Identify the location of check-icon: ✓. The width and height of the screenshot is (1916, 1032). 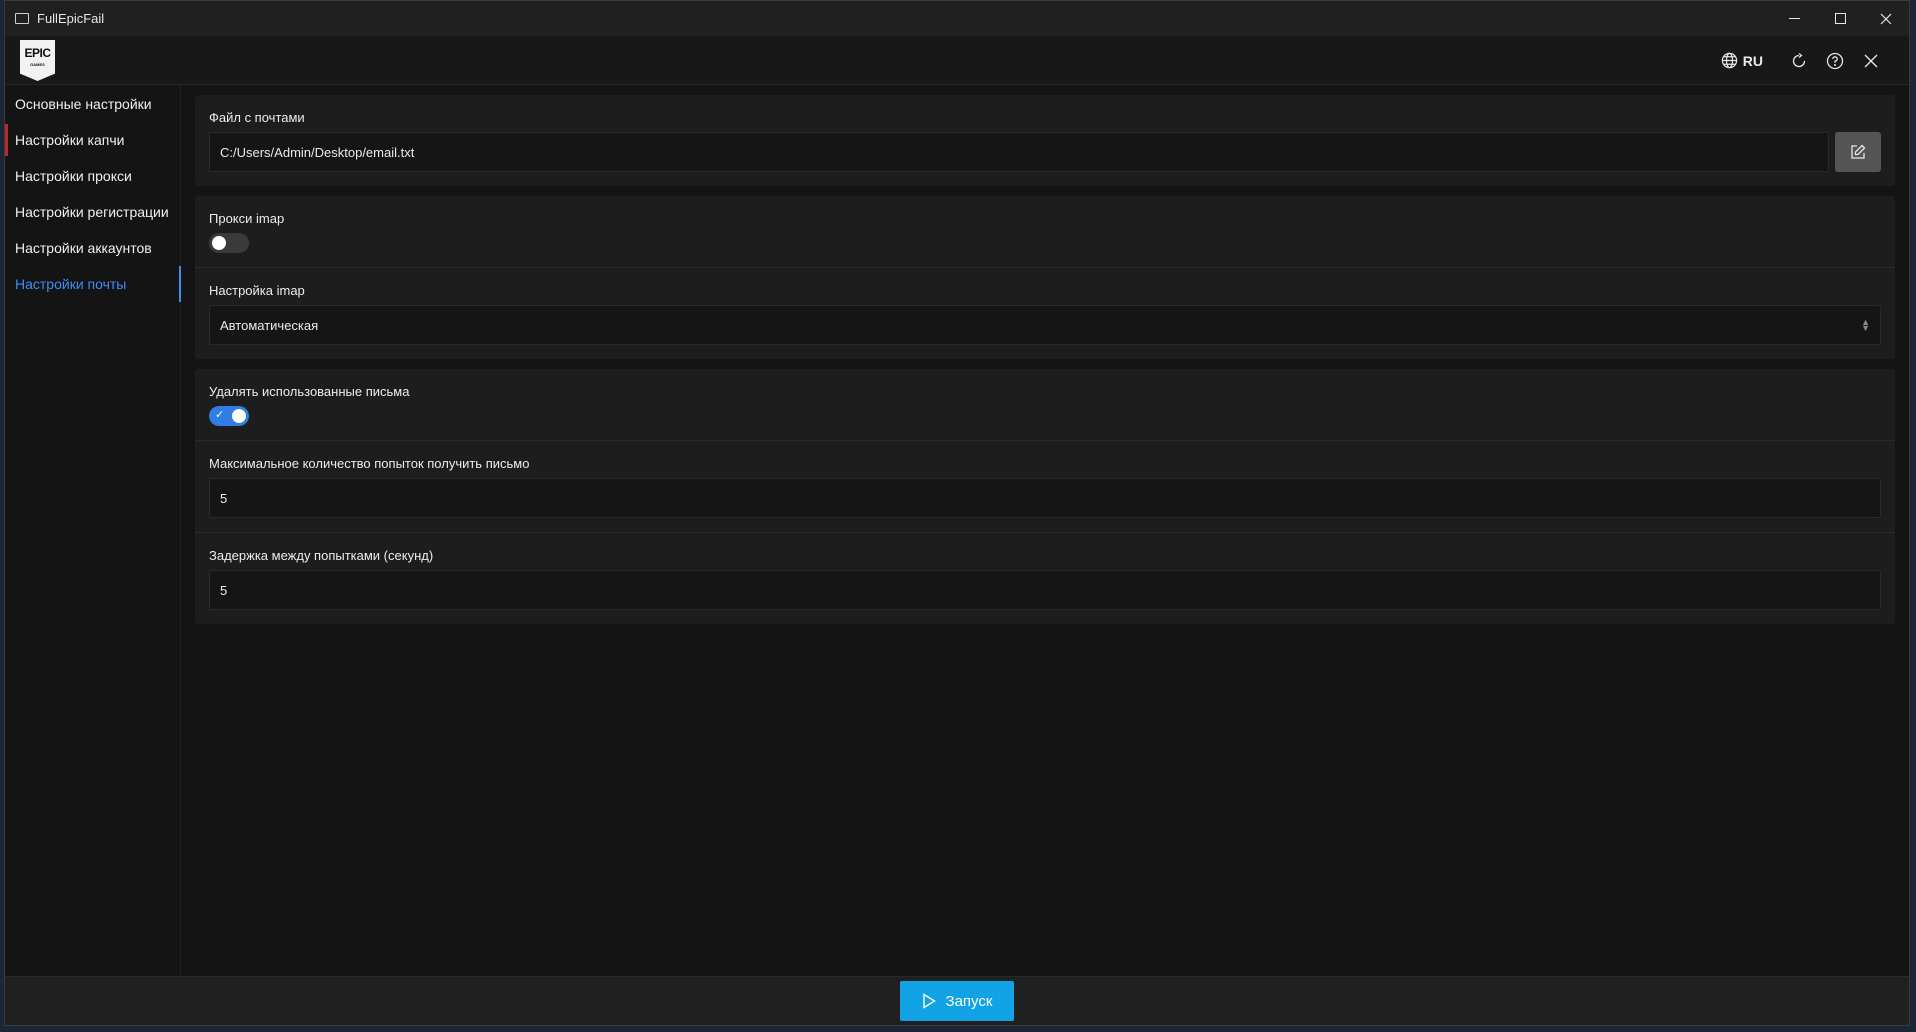
(220, 415).